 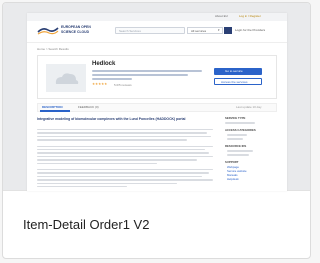 I want to click on service-thumbnail, so click(x=66, y=78).